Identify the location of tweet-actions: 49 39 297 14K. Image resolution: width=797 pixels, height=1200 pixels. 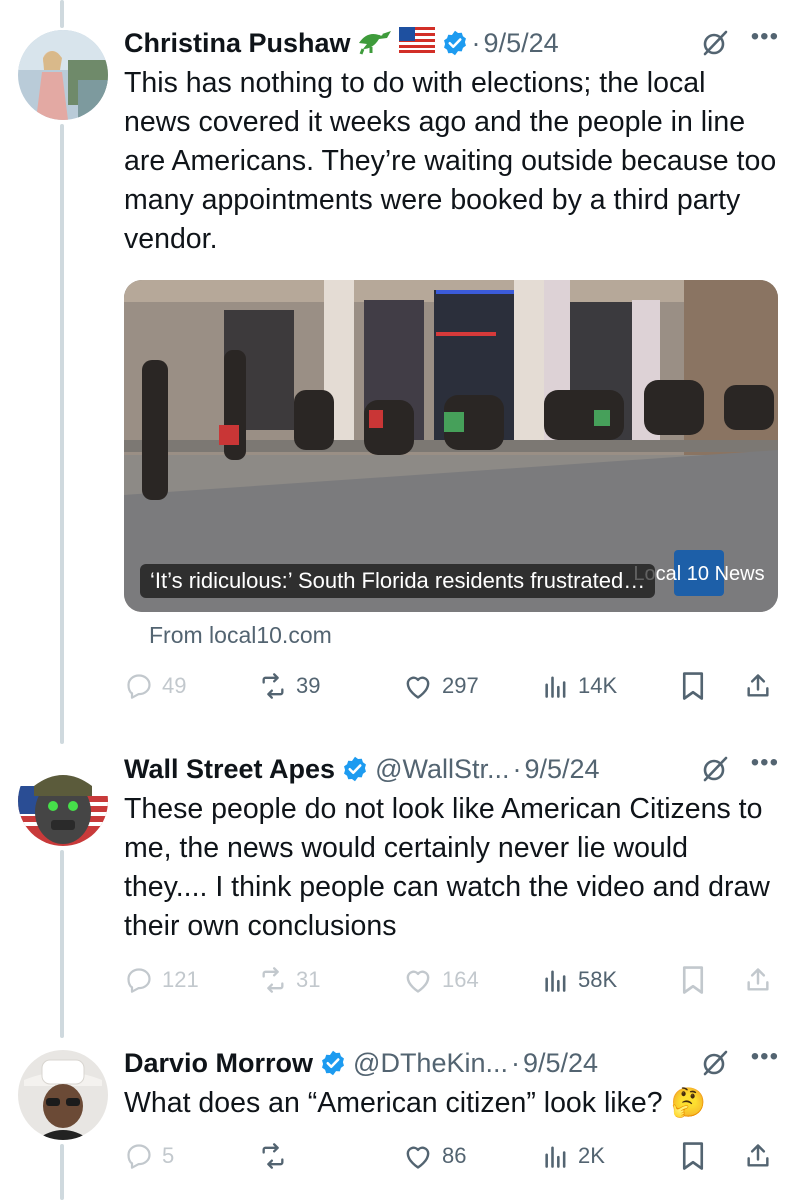
(451, 686).